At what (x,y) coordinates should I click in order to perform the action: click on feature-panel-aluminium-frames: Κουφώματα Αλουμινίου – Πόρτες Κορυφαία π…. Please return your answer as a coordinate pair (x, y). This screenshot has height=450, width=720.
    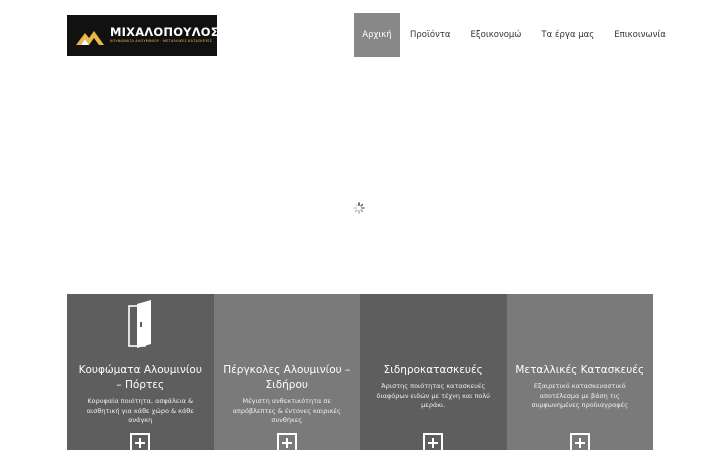
    Looking at the image, I should click on (140, 372).